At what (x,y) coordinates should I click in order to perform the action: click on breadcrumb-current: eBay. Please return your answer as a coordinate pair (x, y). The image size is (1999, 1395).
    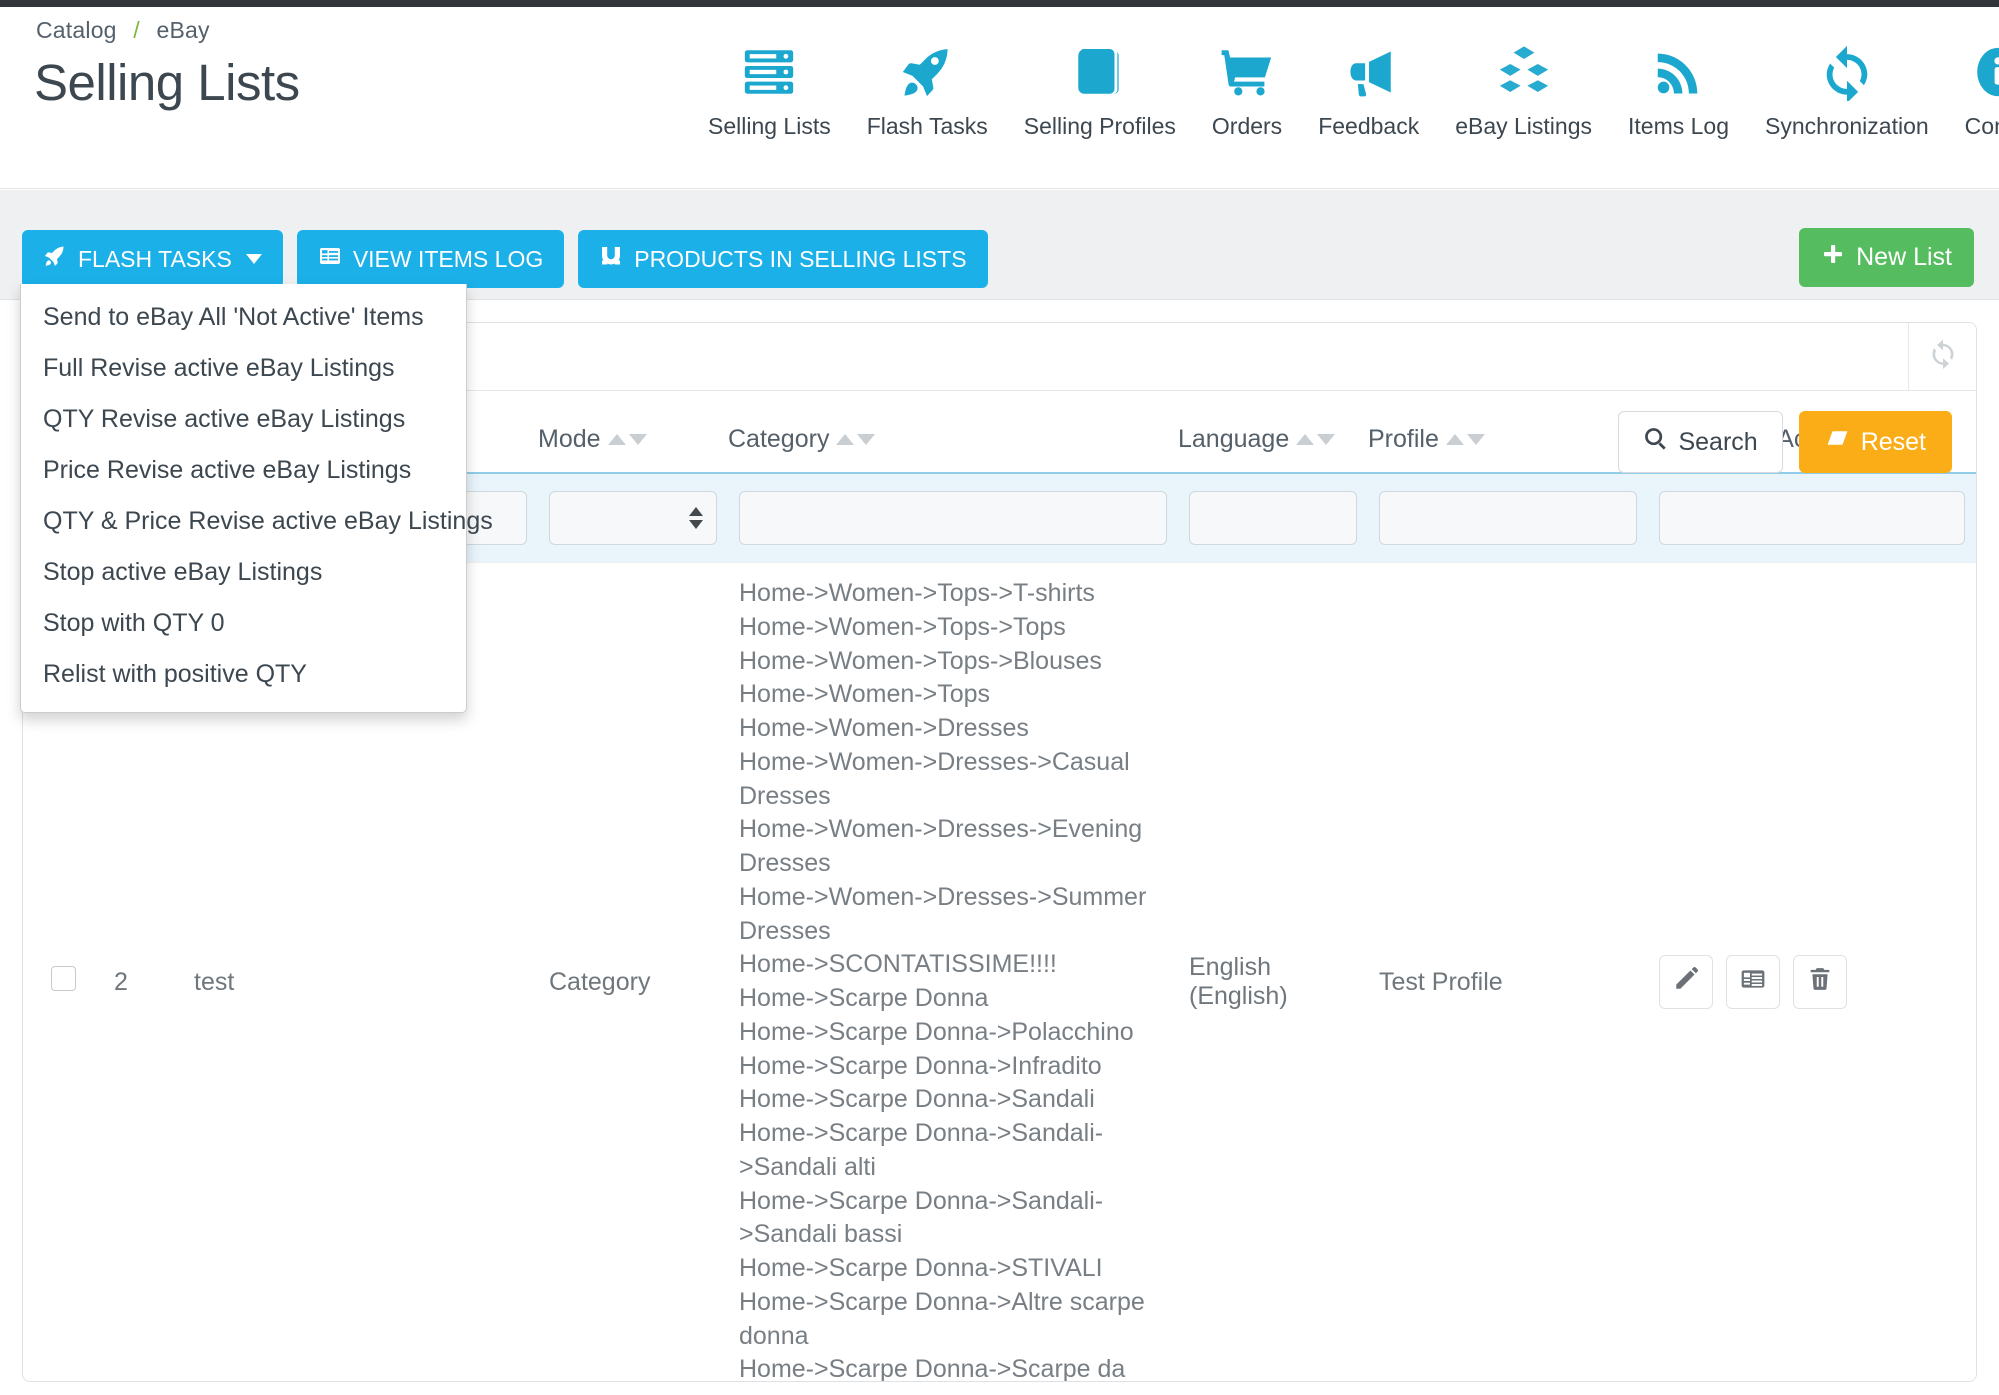
    Looking at the image, I should click on (182, 30).